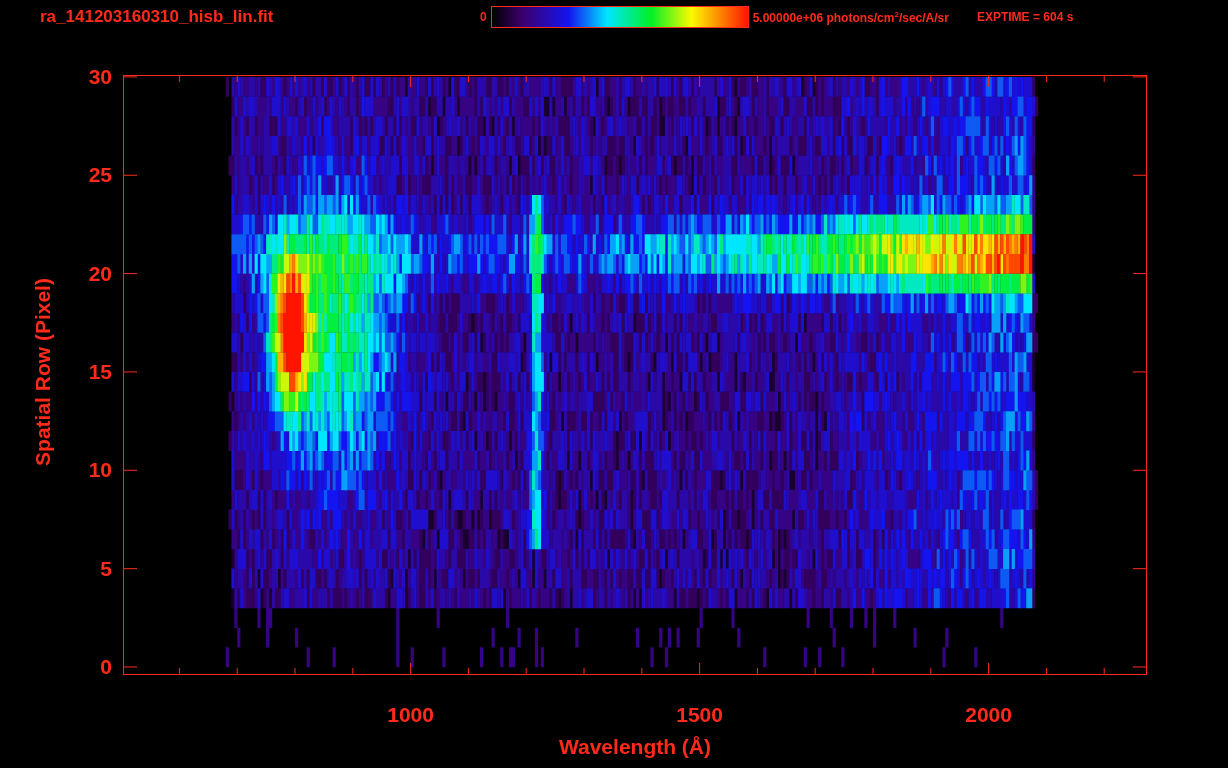 The width and height of the screenshot is (1228, 768). I want to click on x-tick-label: 2000, so click(988, 715).